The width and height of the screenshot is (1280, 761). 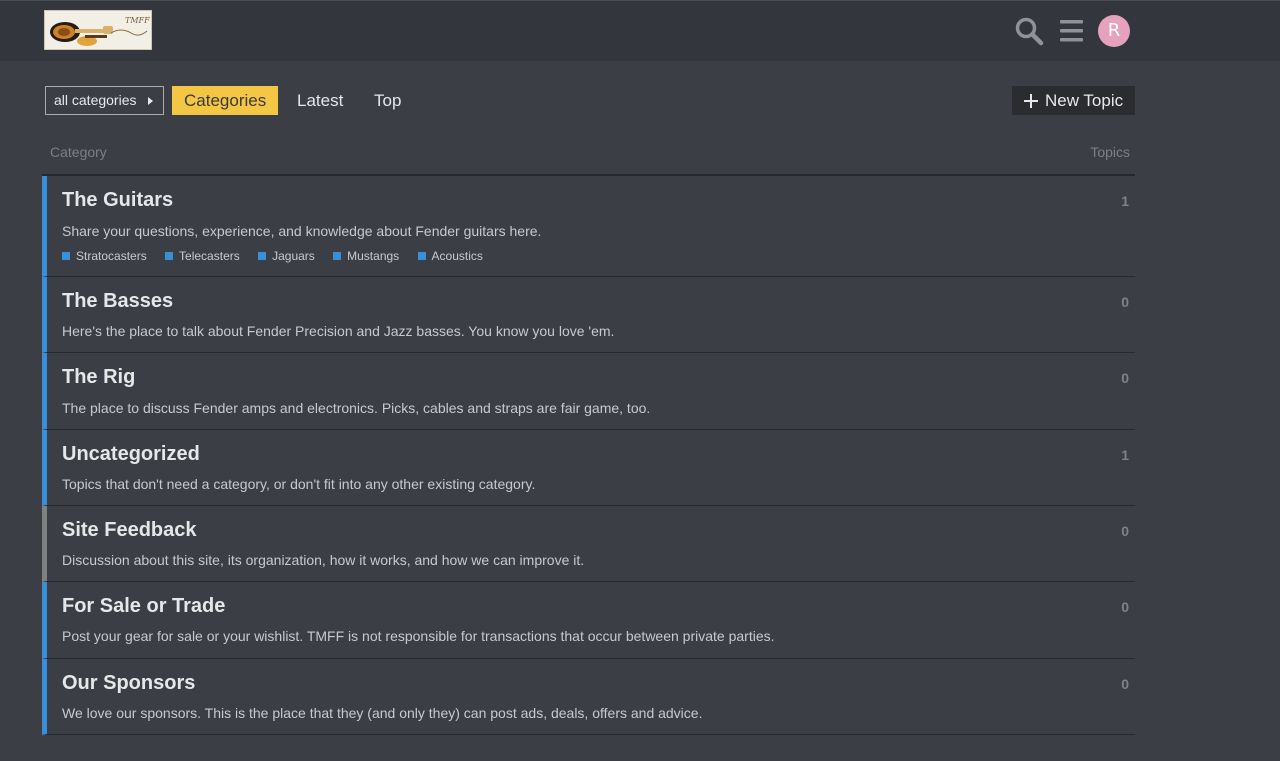 I want to click on subcategory-acoustics: Acoustics, so click(x=450, y=256).